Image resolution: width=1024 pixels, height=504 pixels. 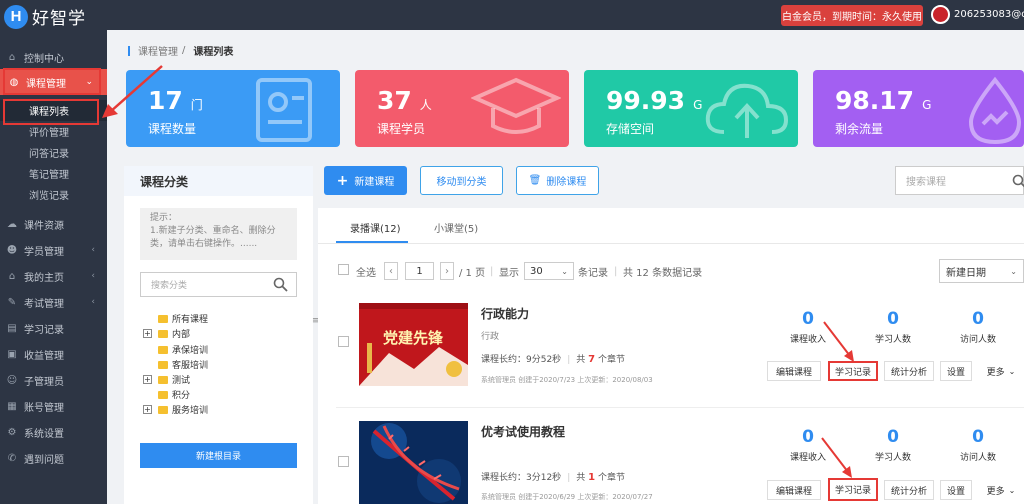 I want to click on chevron-left-icon: ‹, so click(x=93, y=276).